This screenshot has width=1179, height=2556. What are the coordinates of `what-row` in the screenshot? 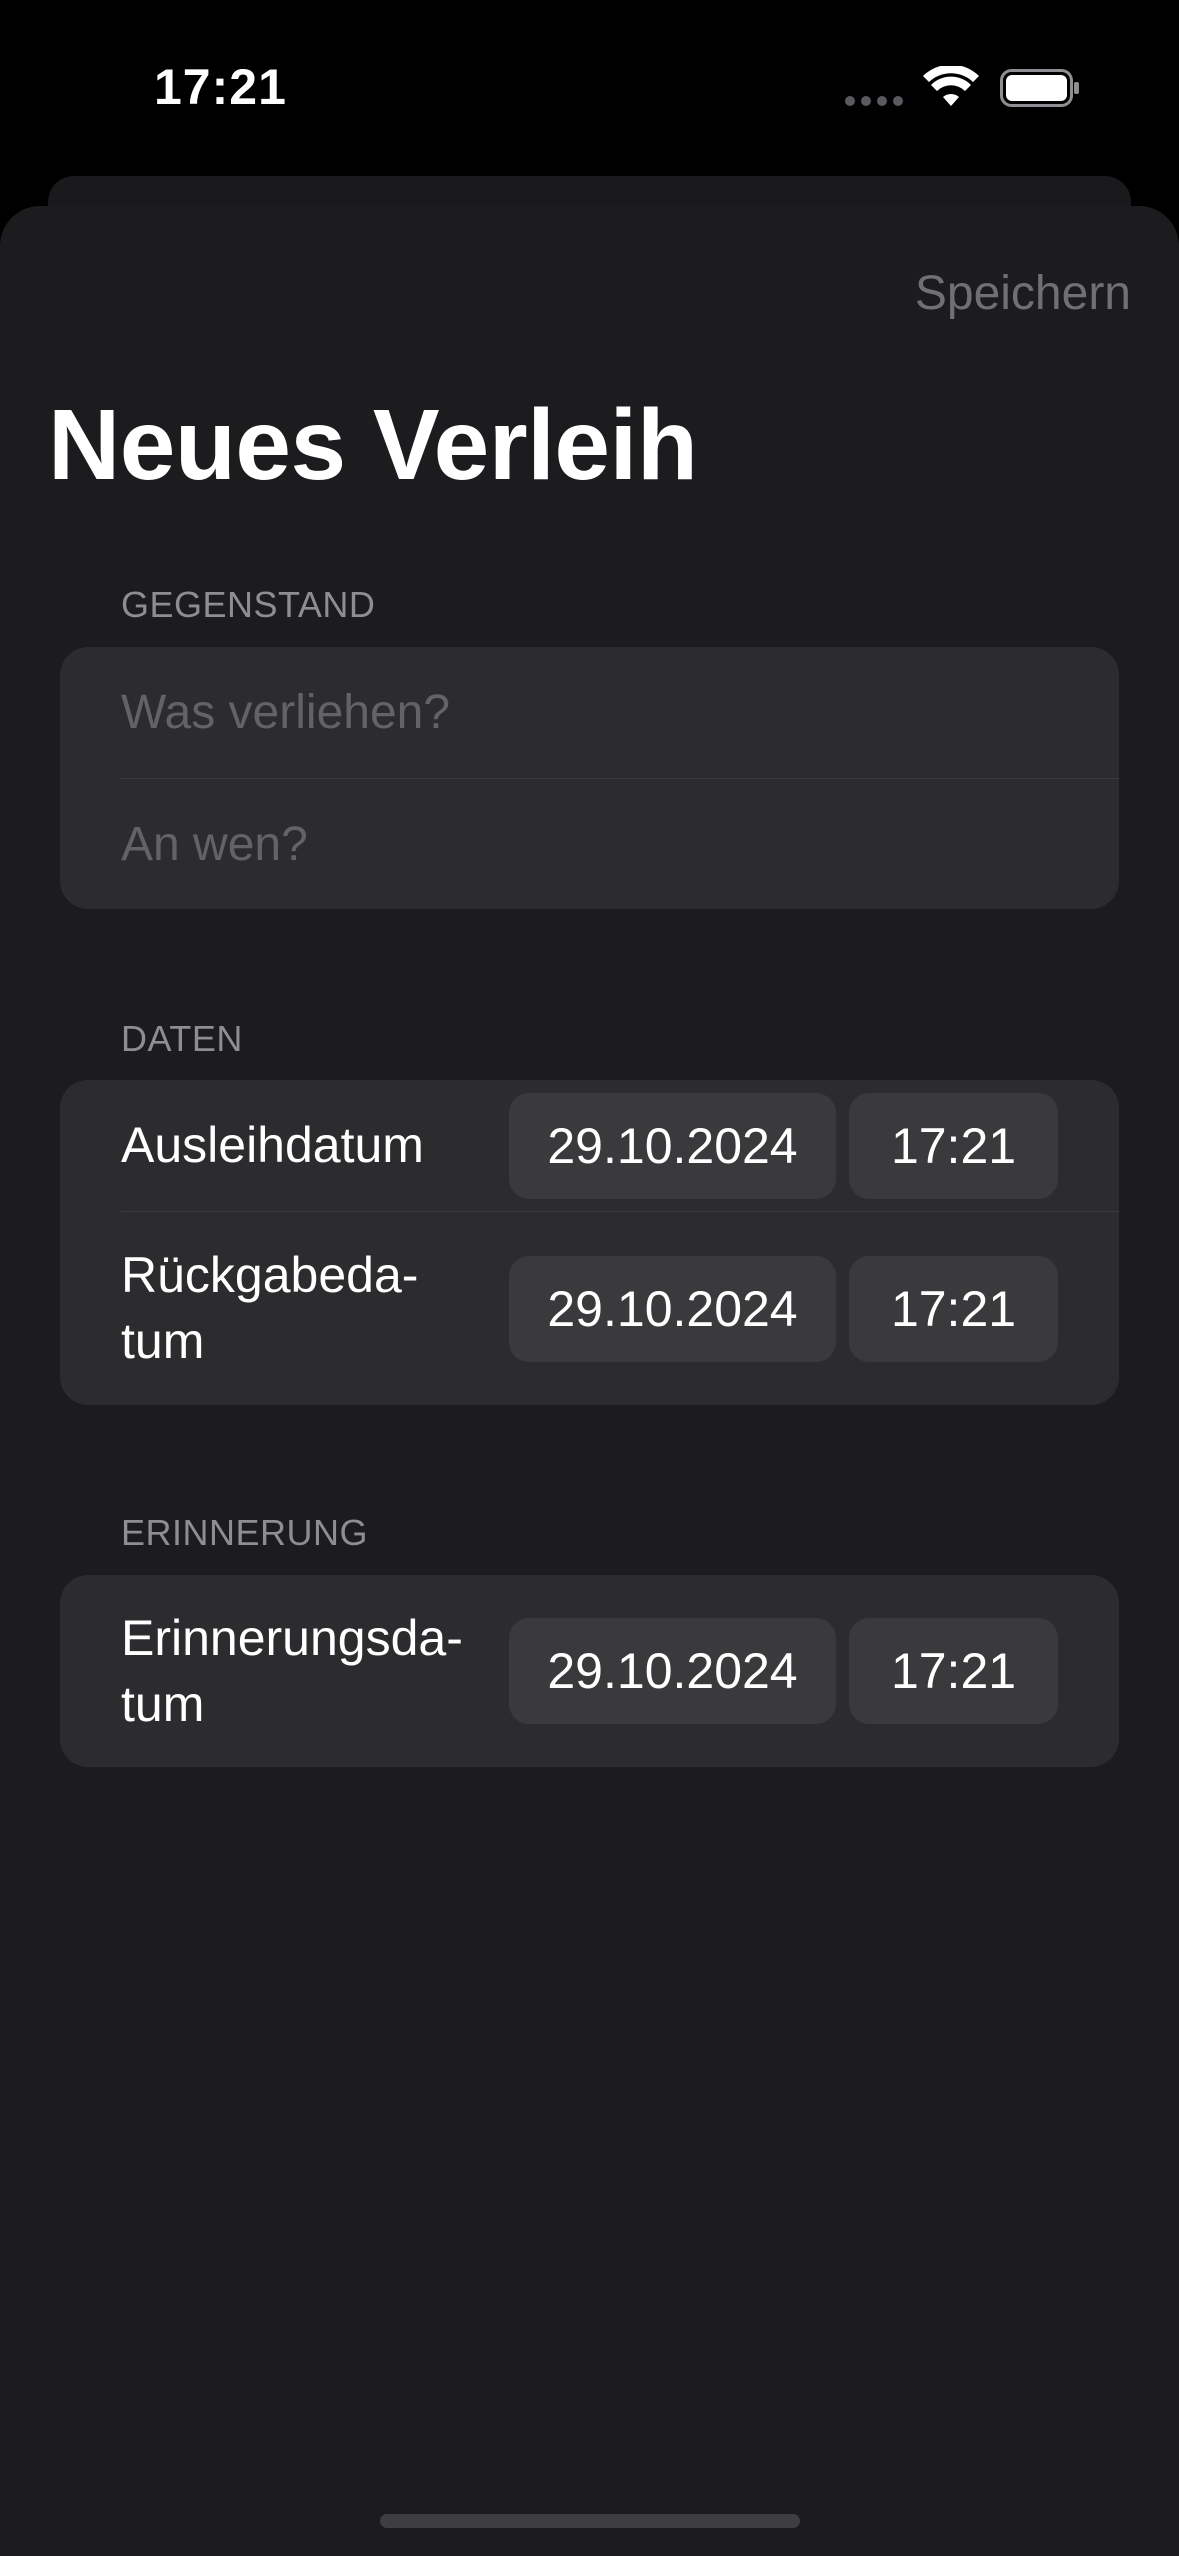 It's located at (589, 712).